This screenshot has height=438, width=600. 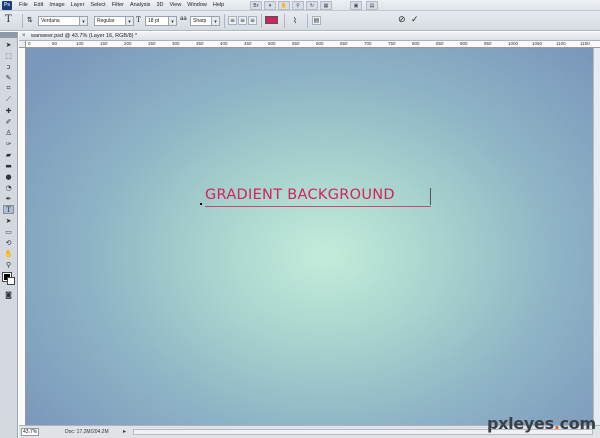 I want to click on quick-selection-tool-icon: ✎, so click(x=8, y=77).